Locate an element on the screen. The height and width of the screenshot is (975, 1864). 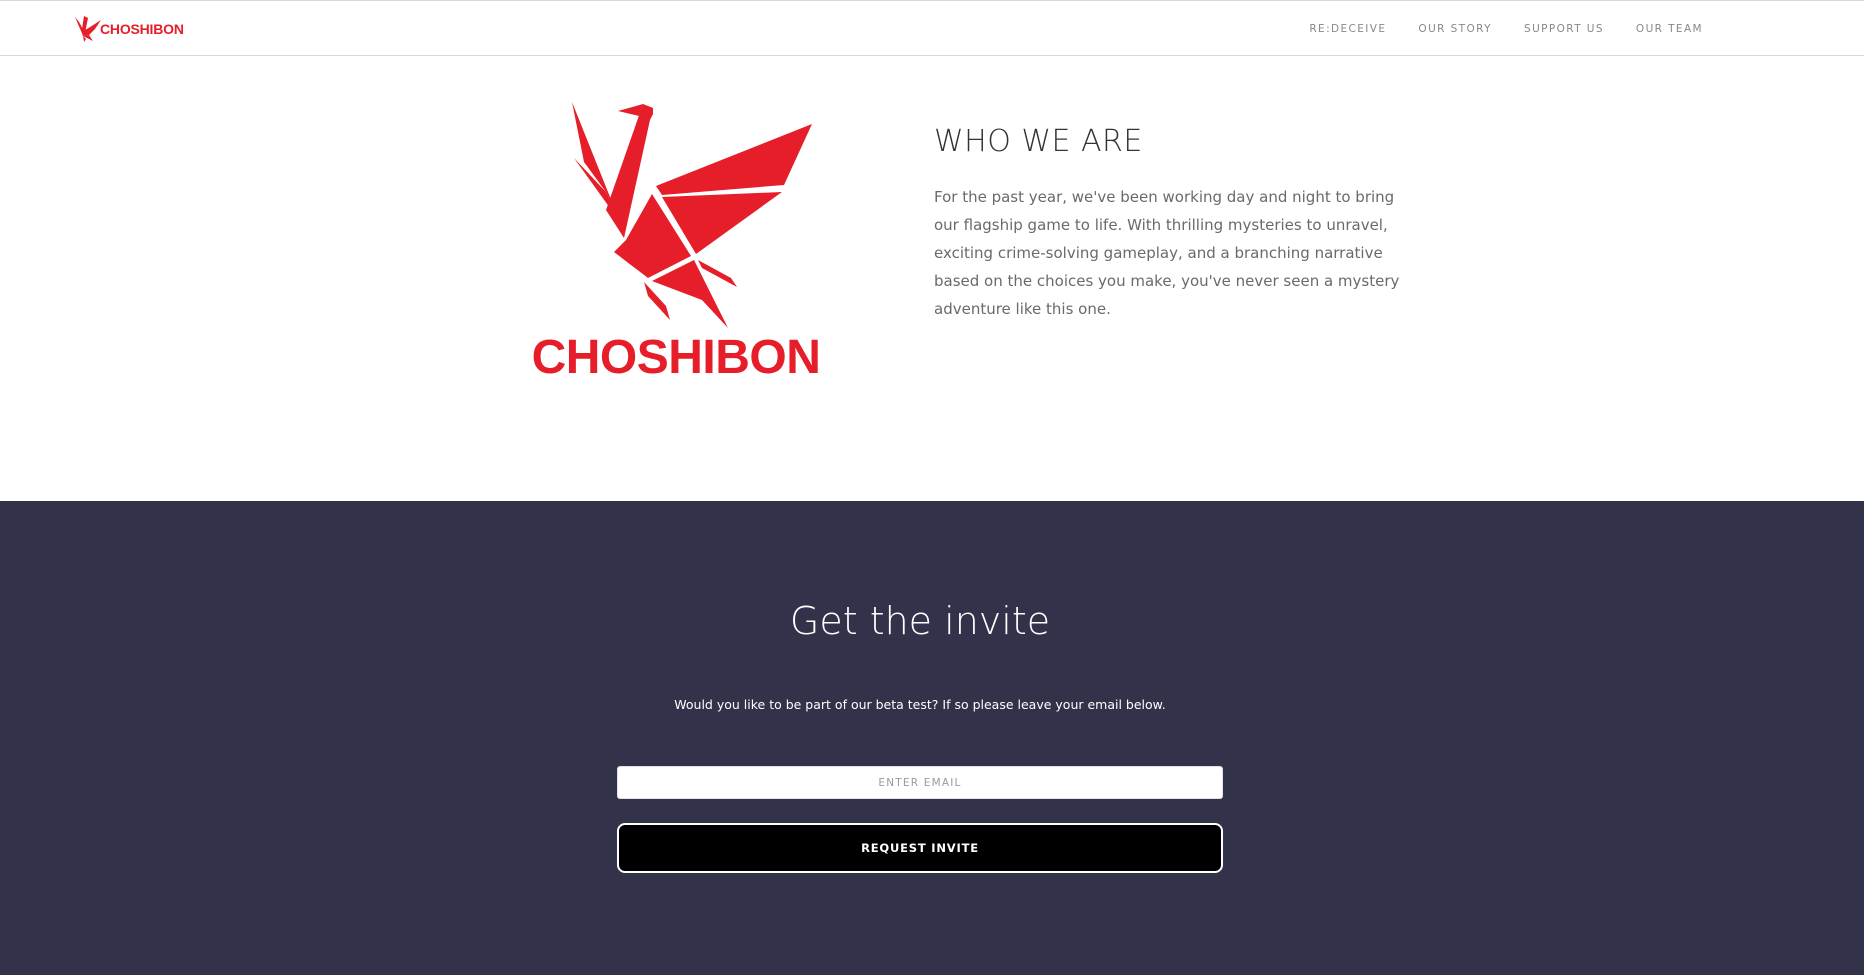
email-input is located at coordinates (920, 782).